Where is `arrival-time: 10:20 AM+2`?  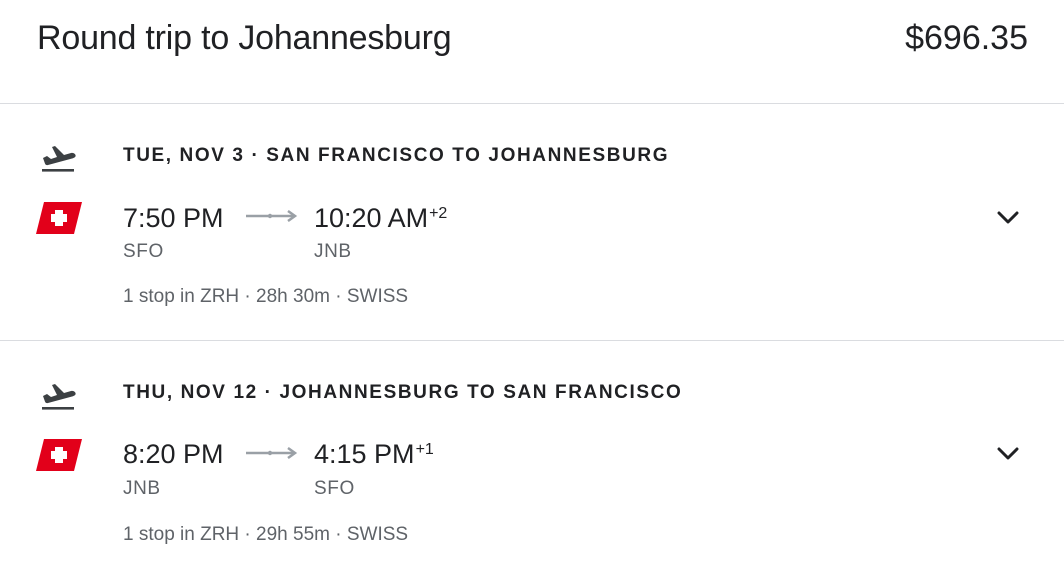
arrival-time: 10:20 AM+2 is located at coordinates (381, 218).